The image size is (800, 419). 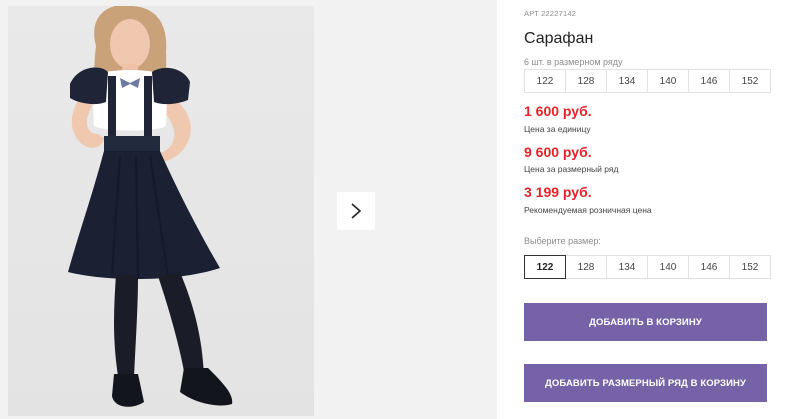 What do you see at coordinates (559, 38) in the screenshot?
I see `product-title: Сарафан` at bounding box center [559, 38].